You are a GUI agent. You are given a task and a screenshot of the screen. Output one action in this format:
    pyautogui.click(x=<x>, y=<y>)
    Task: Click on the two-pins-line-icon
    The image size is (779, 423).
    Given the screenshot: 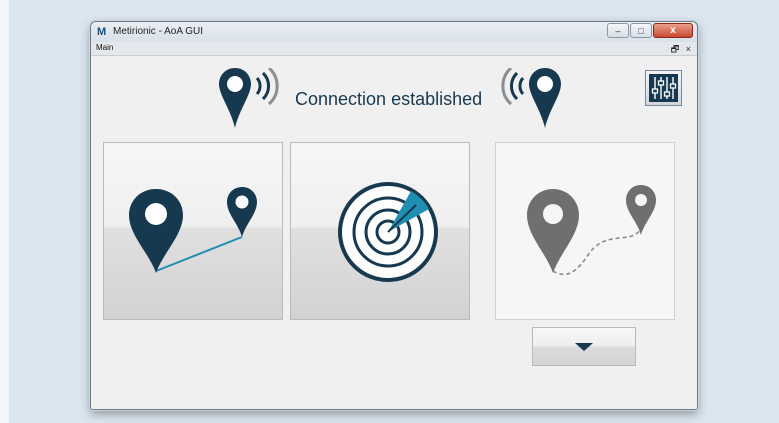 What is the action you would take?
    pyautogui.click(x=193, y=230)
    